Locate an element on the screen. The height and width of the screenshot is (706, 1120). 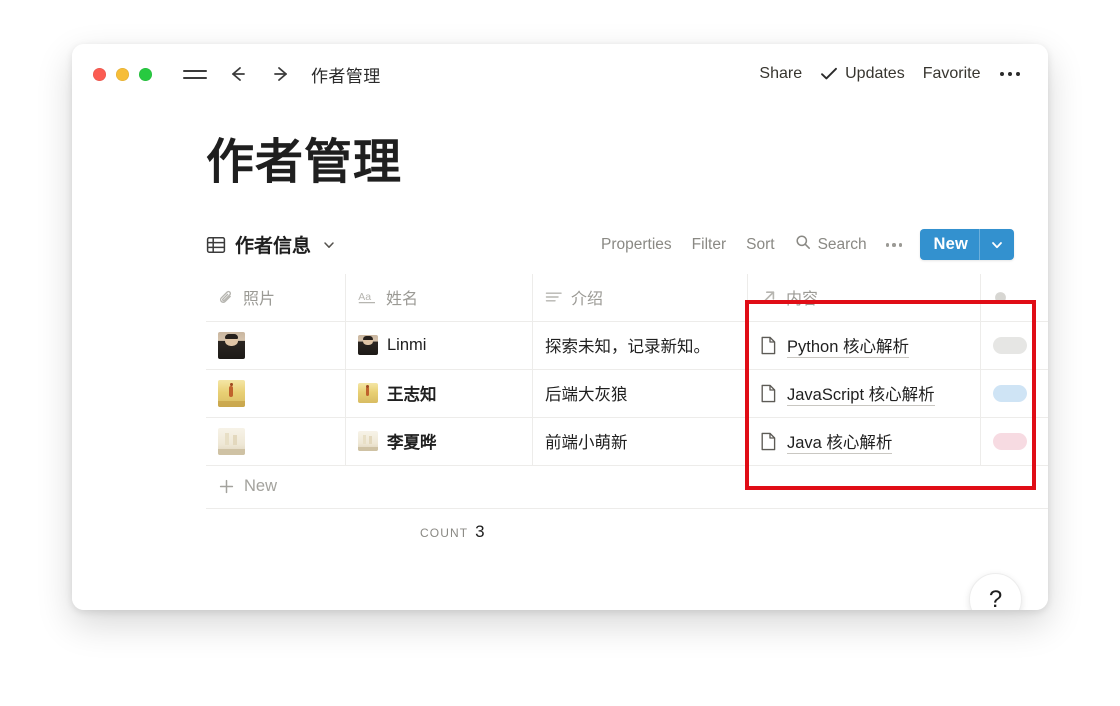
column-header-tags is located at coordinates (1014, 297).